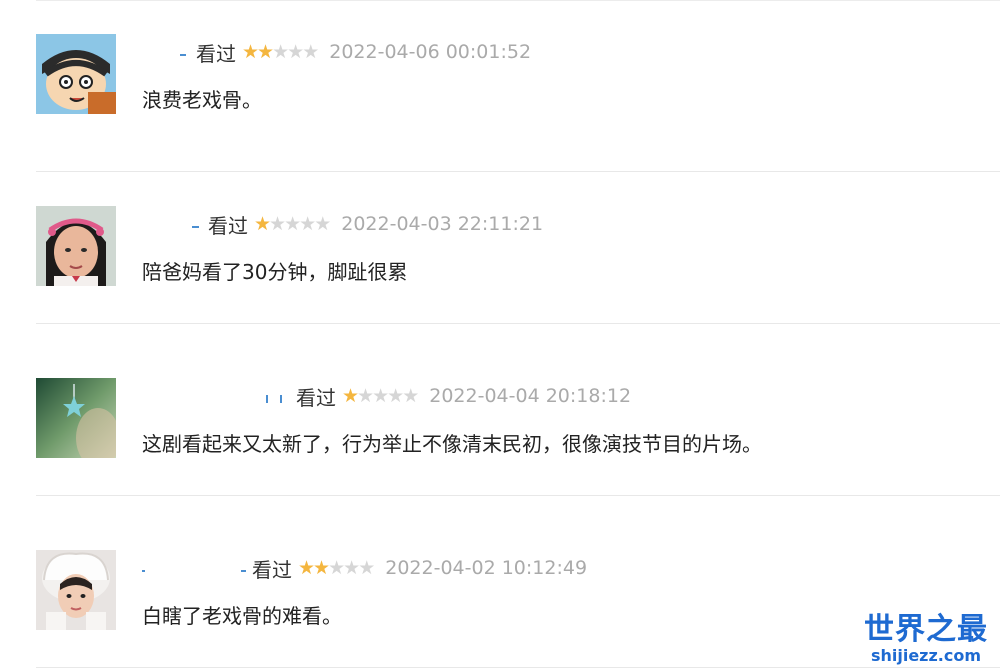 The image size is (1000, 672). Describe the element at coordinates (275, 272) in the screenshot. I see `comment-text: 陪爸妈看了30分钟，脚趾很累` at that location.